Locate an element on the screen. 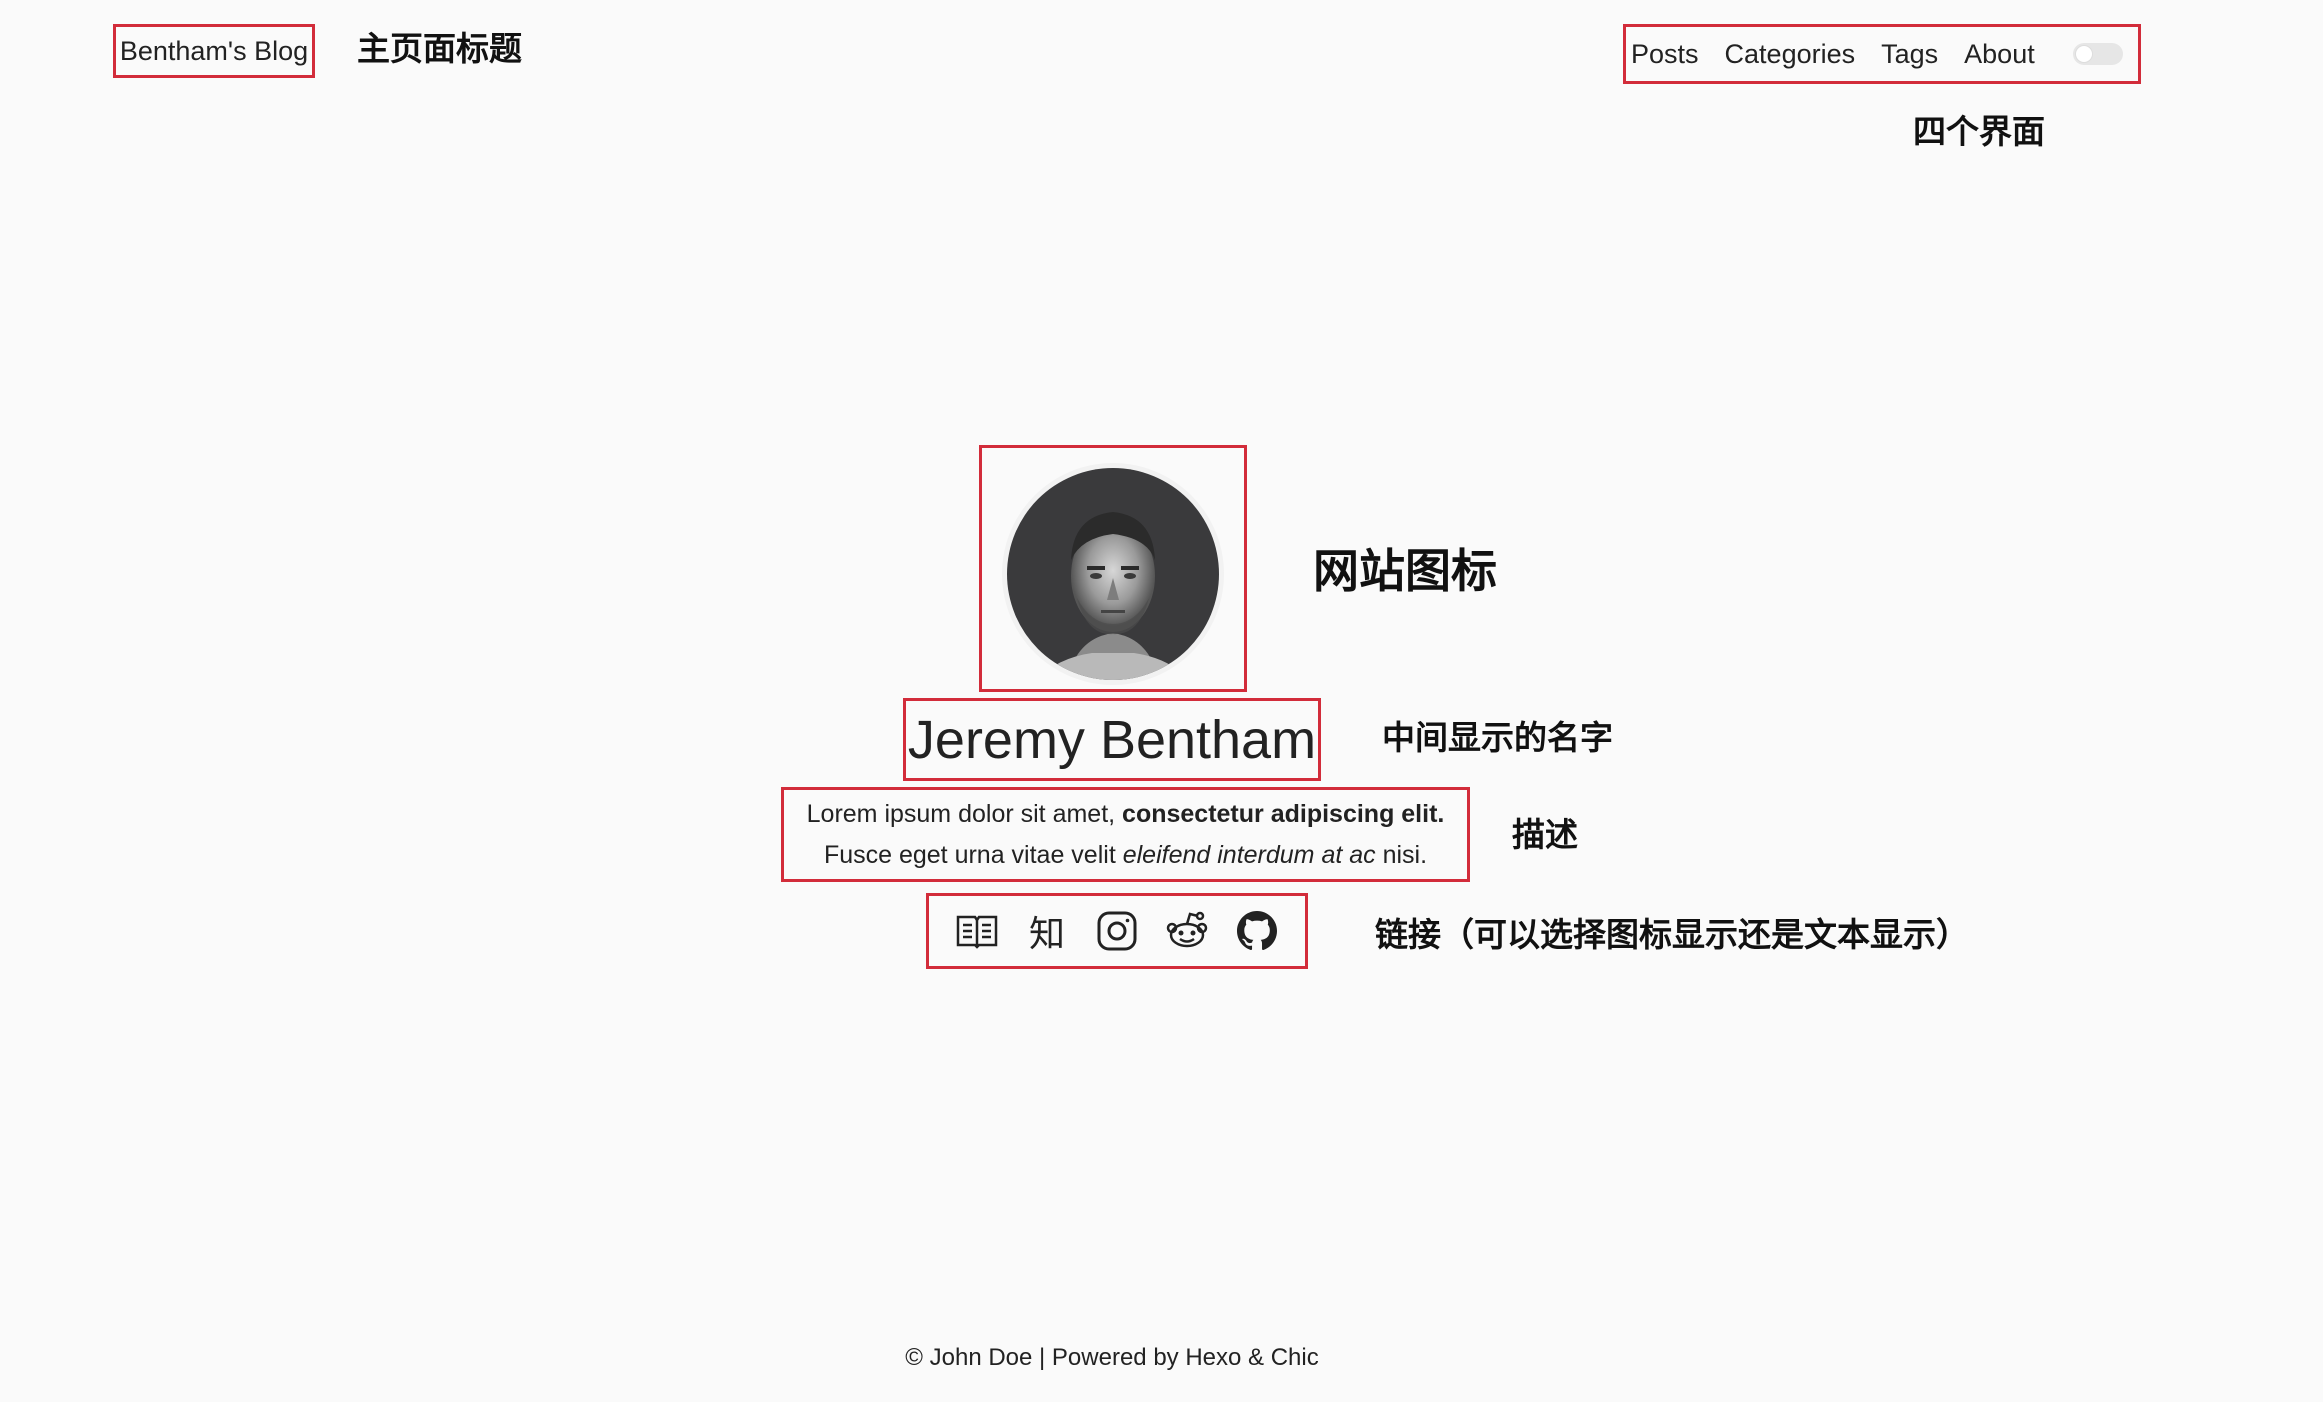  instagram-icon is located at coordinates (1117, 931).